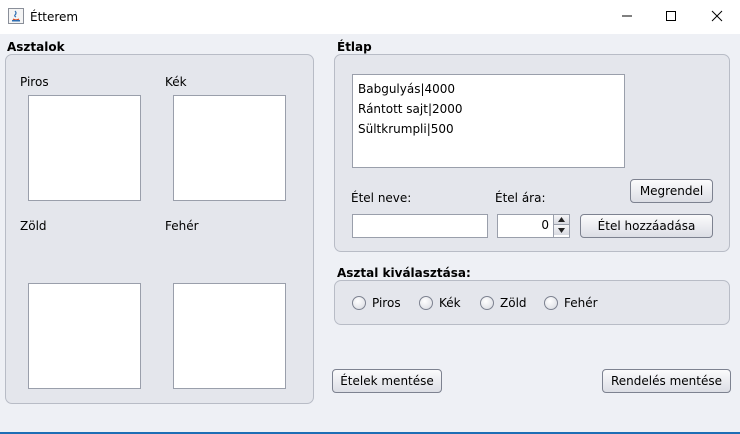  I want to click on food-price-spinner: 0, so click(533, 226).